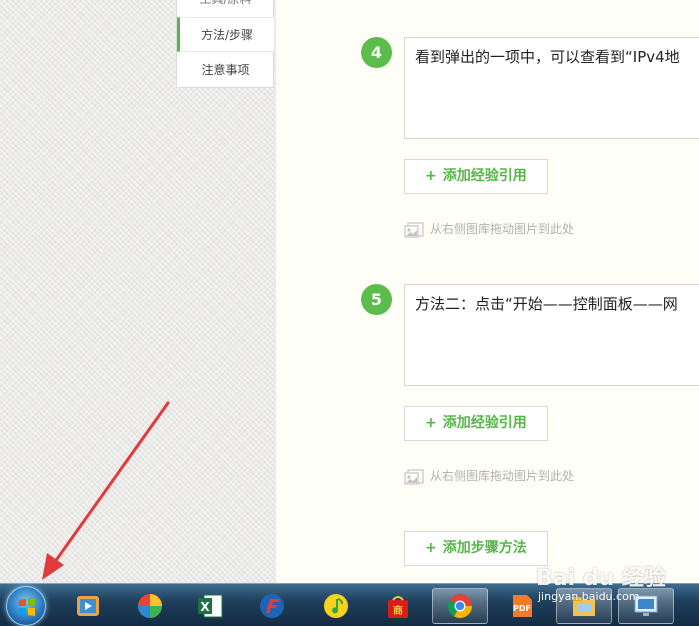 The image size is (699, 626). What do you see at coordinates (336, 606) in the screenshot?
I see `qq-music-icon` at bounding box center [336, 606].